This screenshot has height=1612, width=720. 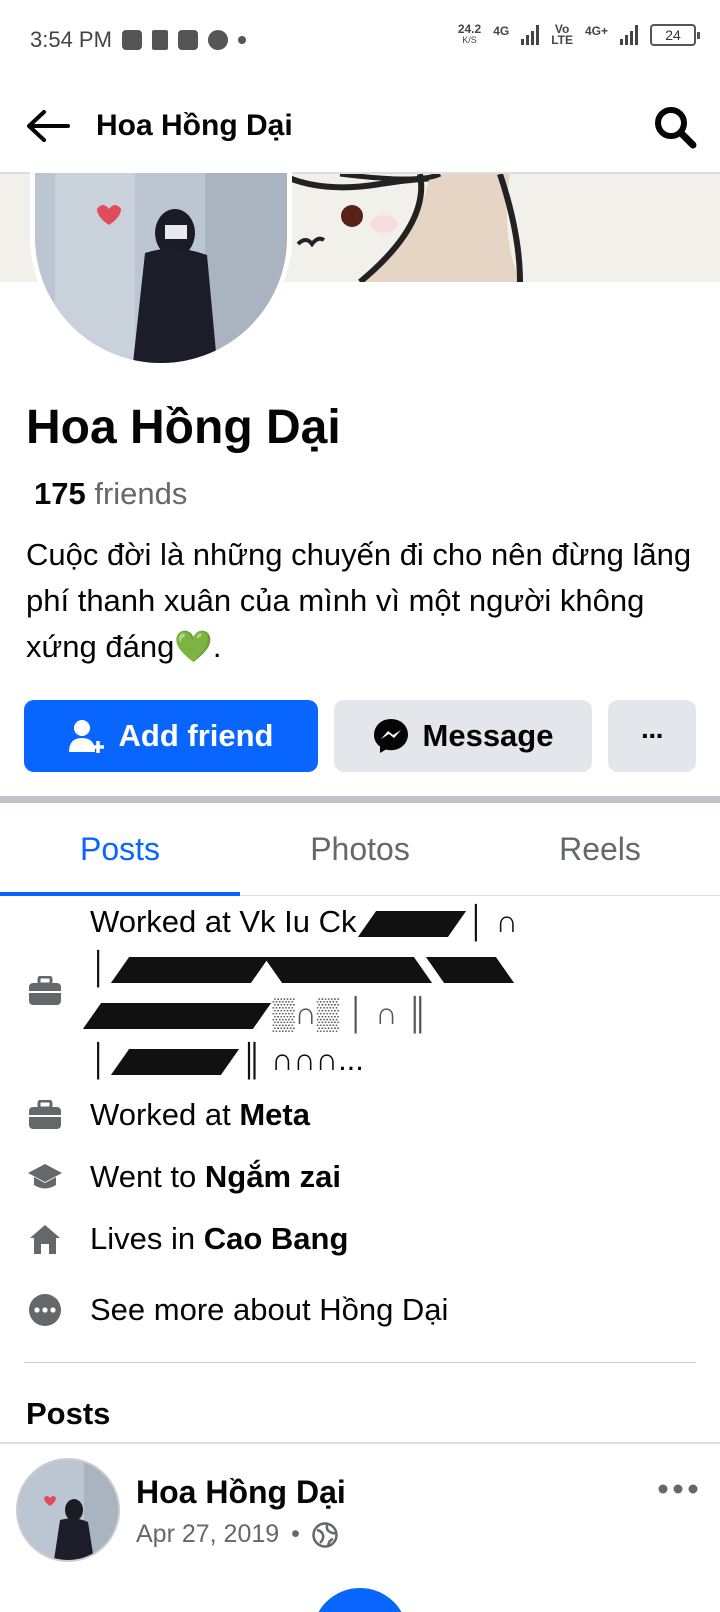 I want to click on see-more-about: See more about Hồng Dại, so click(x=360, y=1310).